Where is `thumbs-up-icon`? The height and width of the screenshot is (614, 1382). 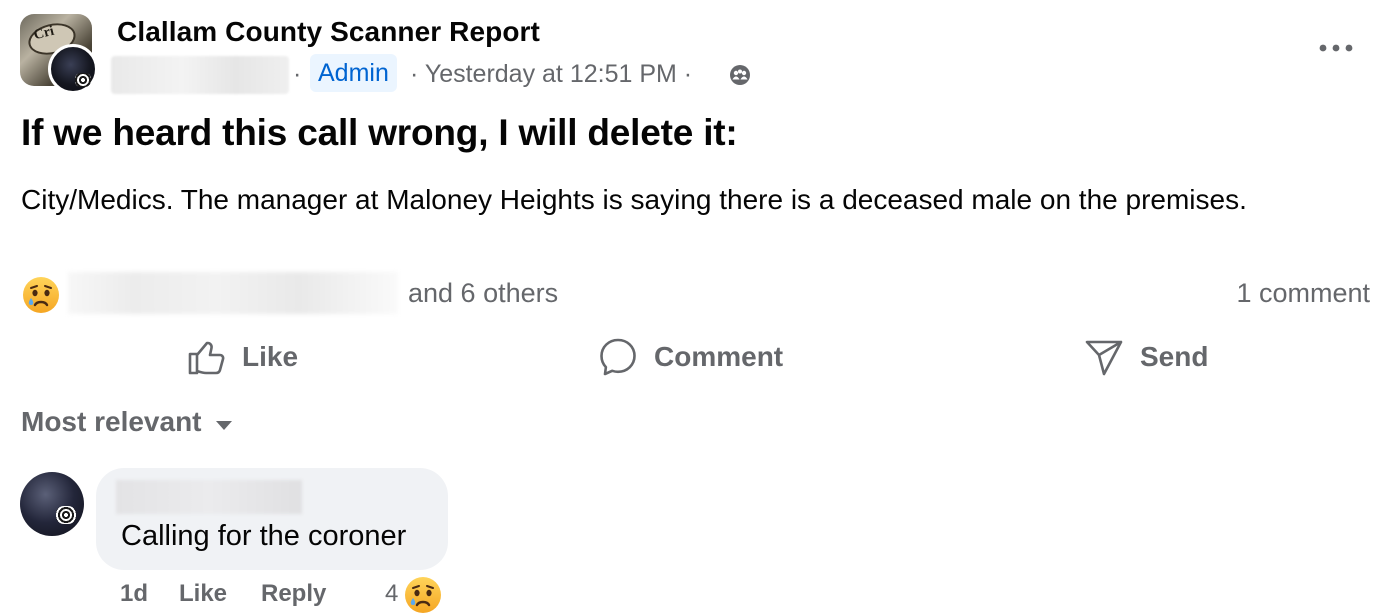
thumbs-up-icon is located at coordinates (206, 358).